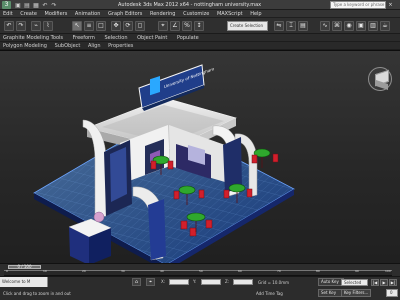 The image size is (400, 300). I want to click on panel-properties: Properties, so click(120, 46).